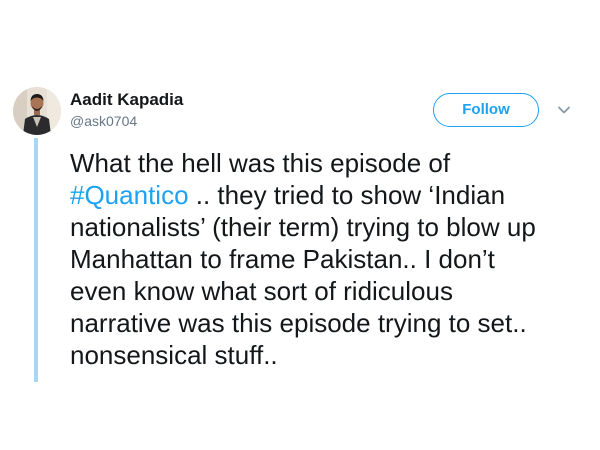 The height and width of the screenshot is (450, 600). I want to click on hashtag-link: #Quantico, so click(129, 195).